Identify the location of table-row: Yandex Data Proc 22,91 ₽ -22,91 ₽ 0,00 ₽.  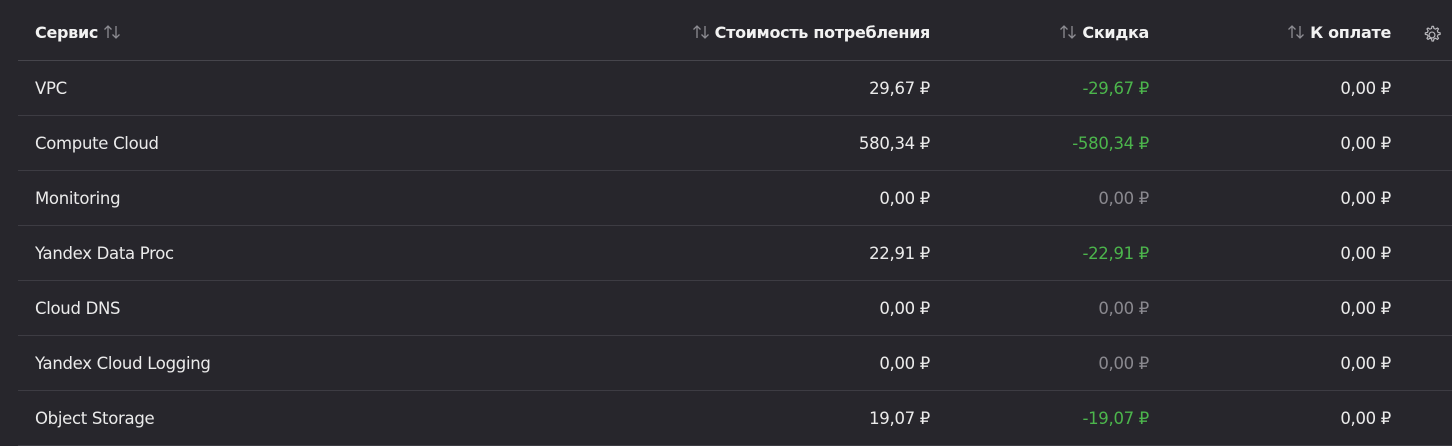
(735, 253).